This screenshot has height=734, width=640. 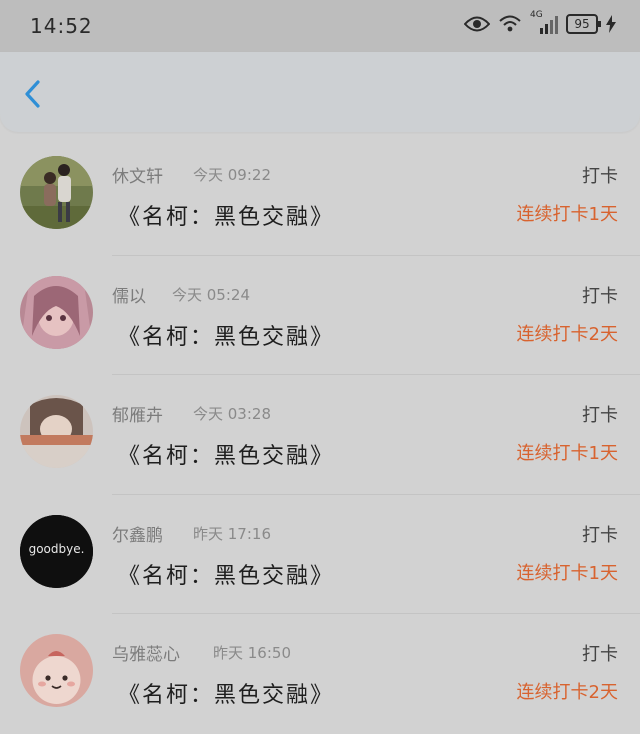 I want to click on user-name: 尔鑫鹏, so click(x=137, y=535).